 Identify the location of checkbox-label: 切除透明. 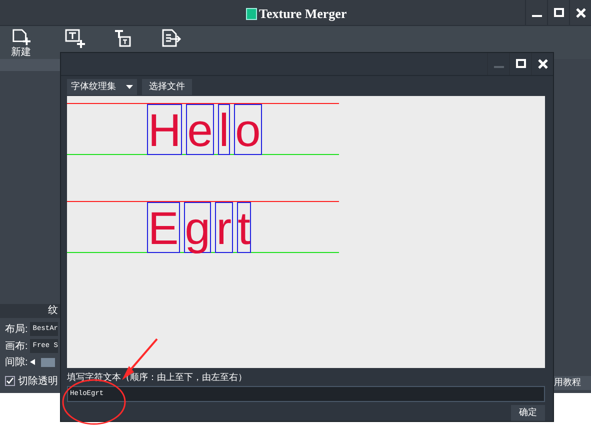
(38, 381).